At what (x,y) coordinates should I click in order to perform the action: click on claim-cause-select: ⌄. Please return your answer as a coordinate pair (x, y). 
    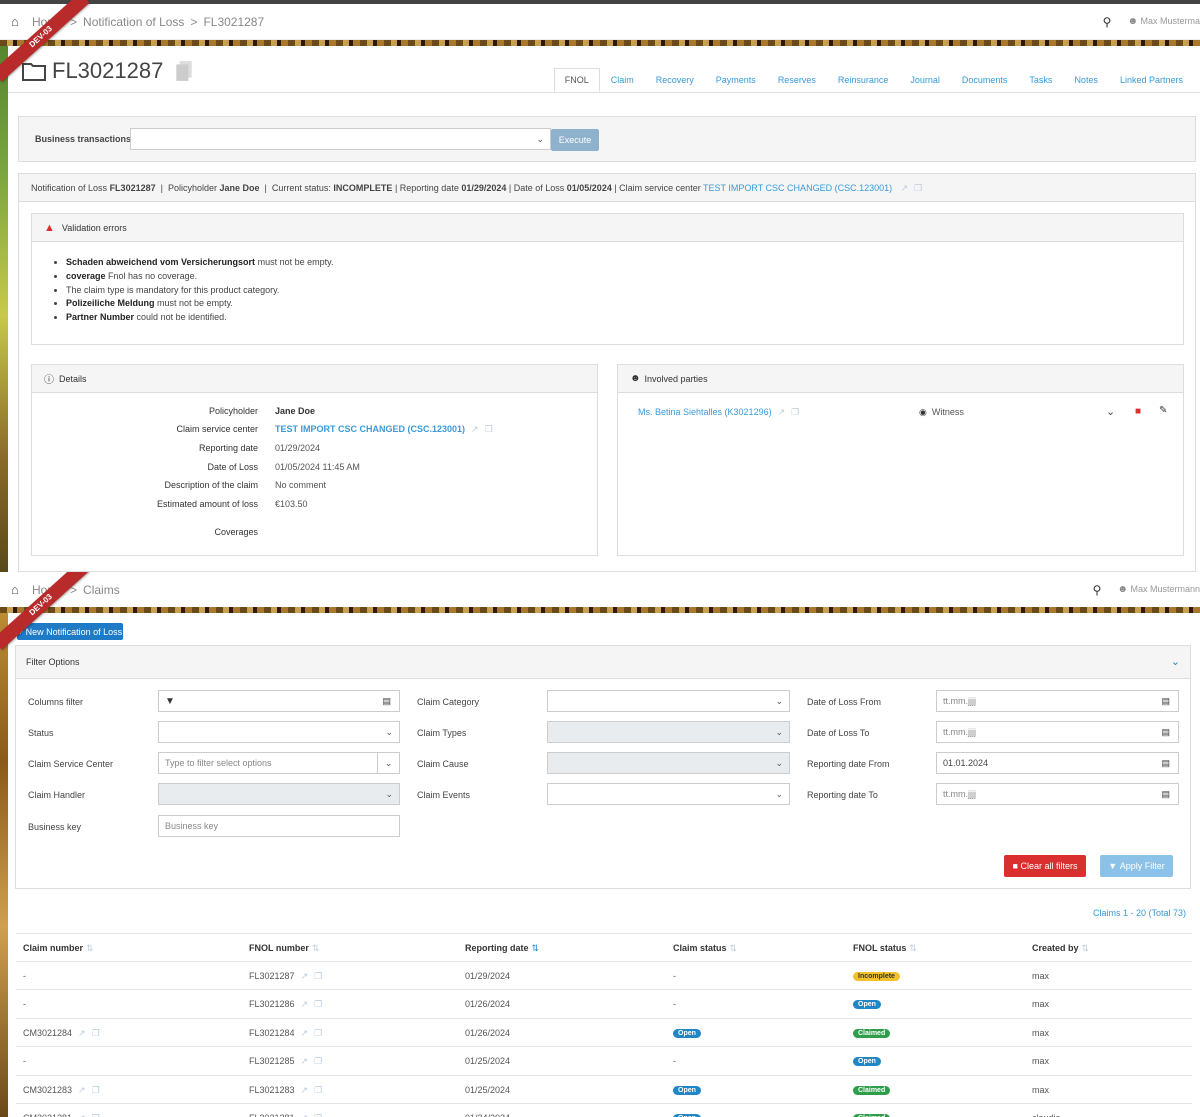
    Looking at the image, I should click on (668, 763).